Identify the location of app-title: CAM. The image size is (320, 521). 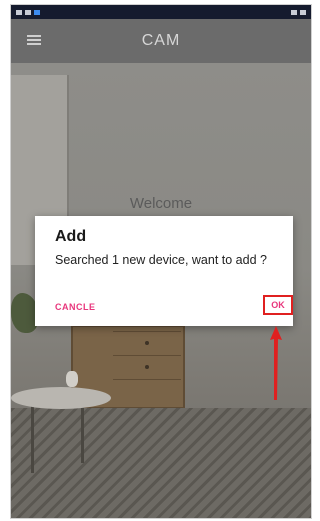
(161, 40).